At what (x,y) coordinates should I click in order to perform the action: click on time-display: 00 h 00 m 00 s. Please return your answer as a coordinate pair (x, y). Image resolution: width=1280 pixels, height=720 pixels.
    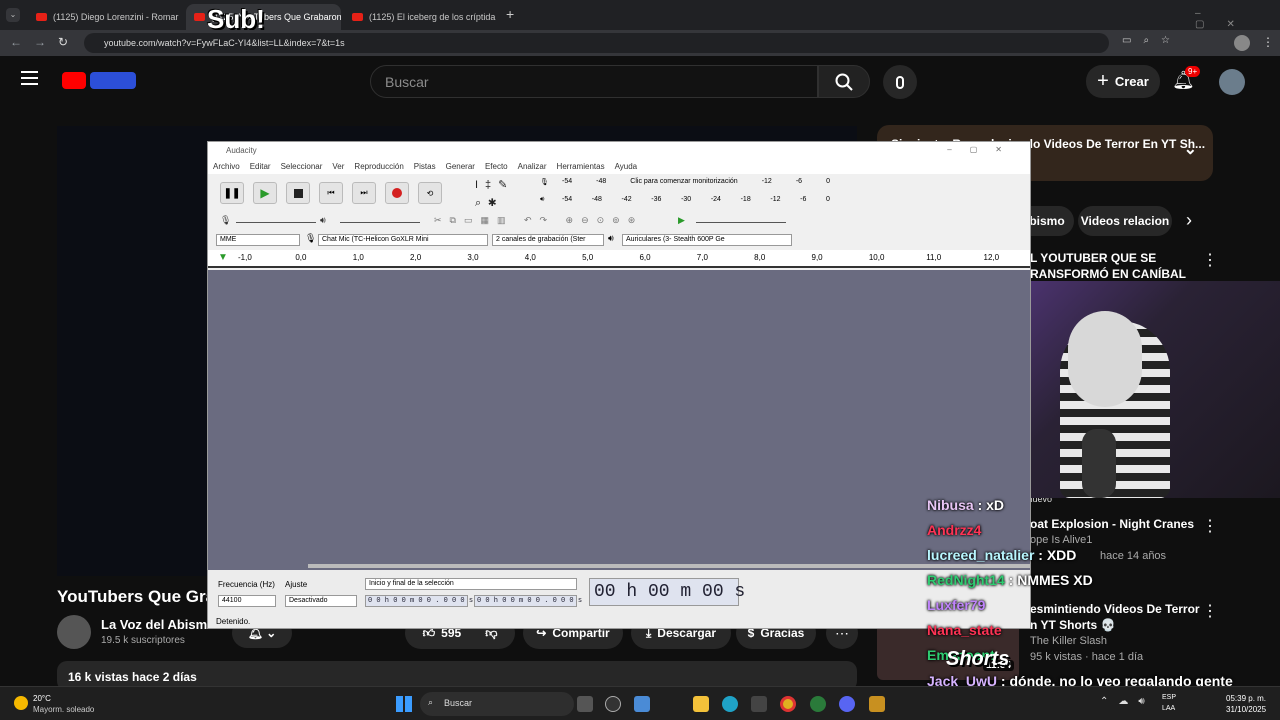
    Looking at the image, I should click on (667, 592).